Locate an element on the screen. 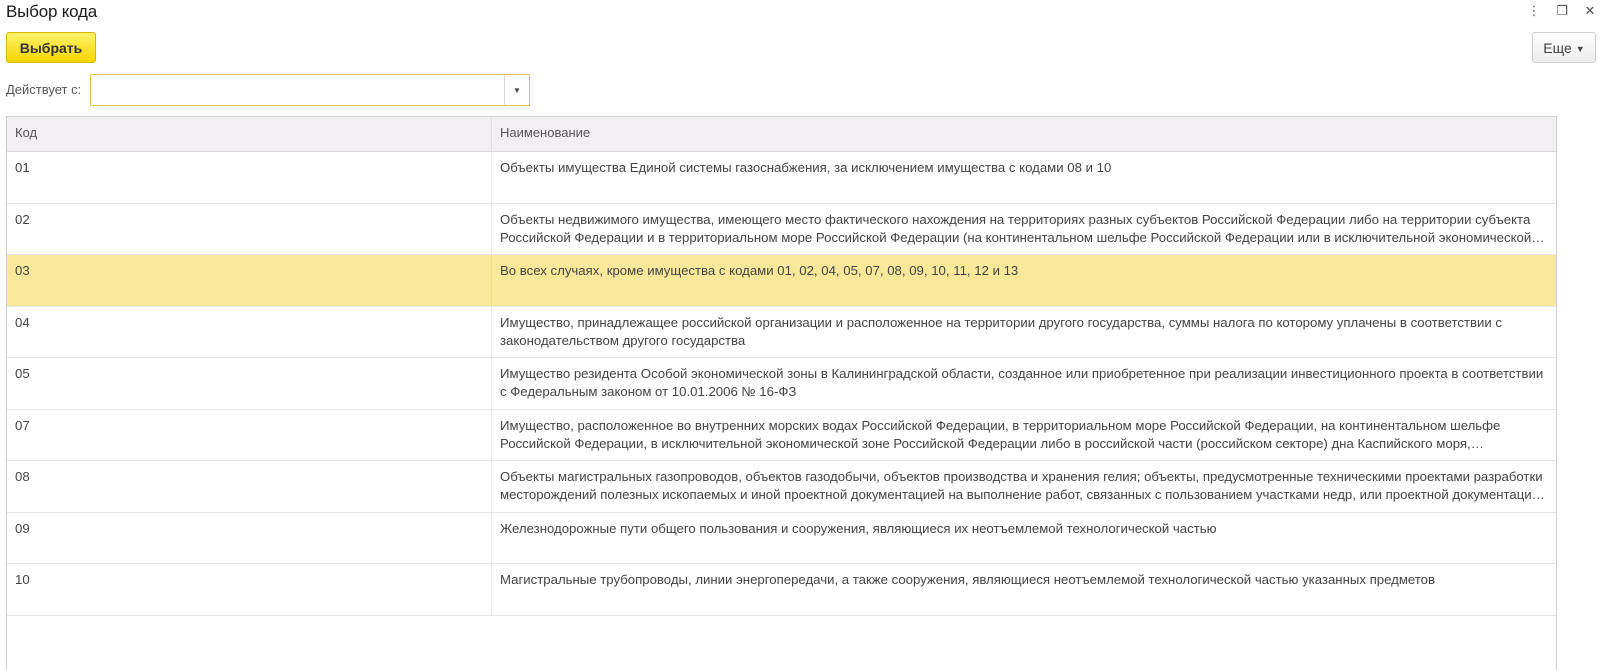  close-icon: ✕ is located at coordinates (1590, 11).